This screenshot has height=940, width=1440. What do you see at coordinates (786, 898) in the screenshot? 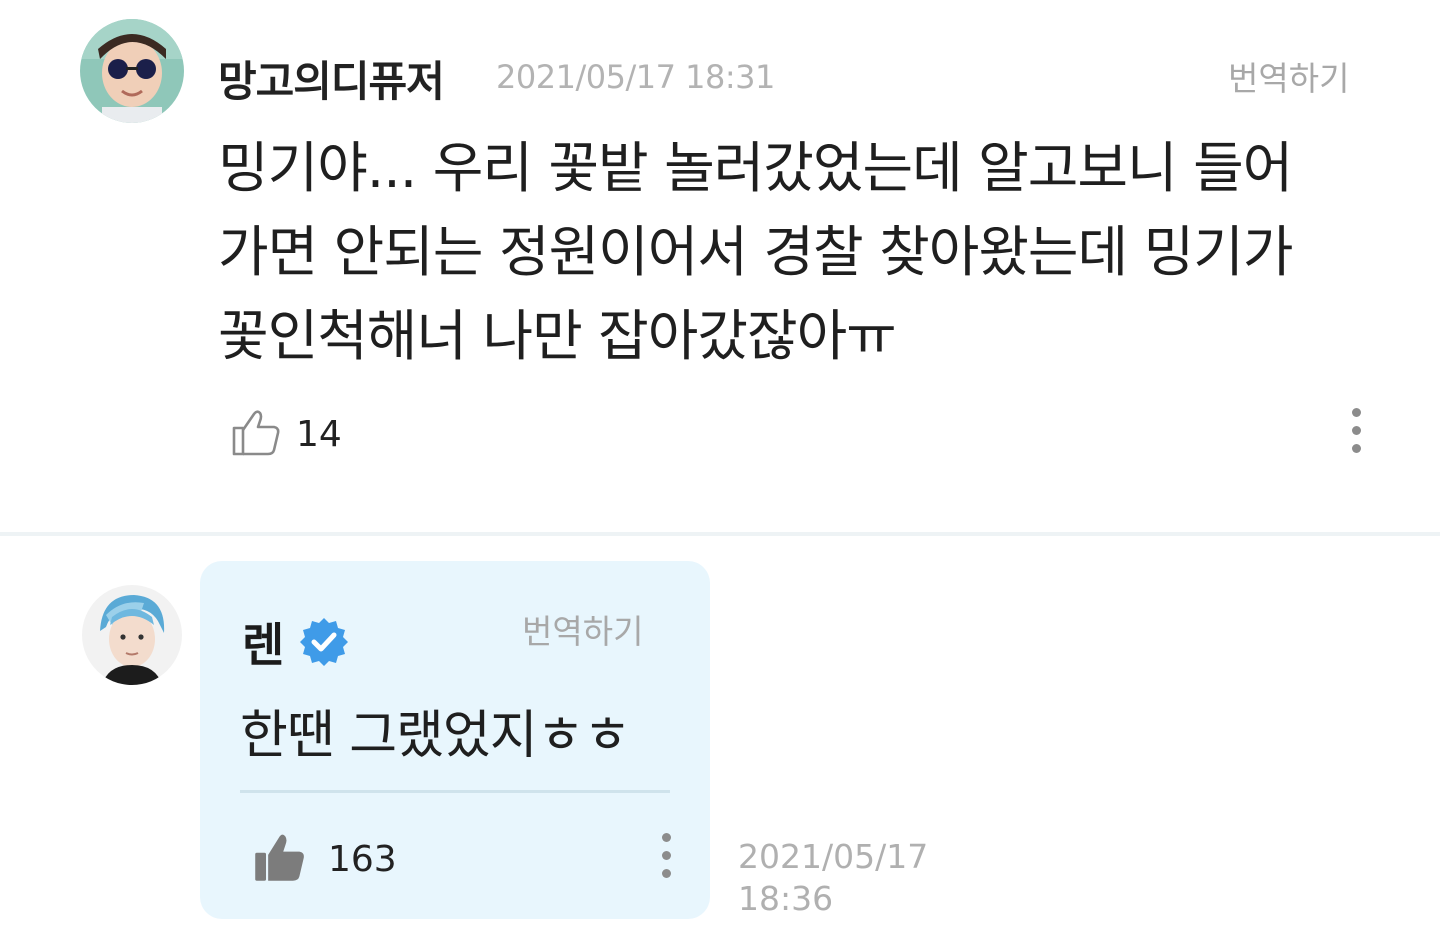
I see `artist-reply-time: 18:36` at bounding box center [786, 898].